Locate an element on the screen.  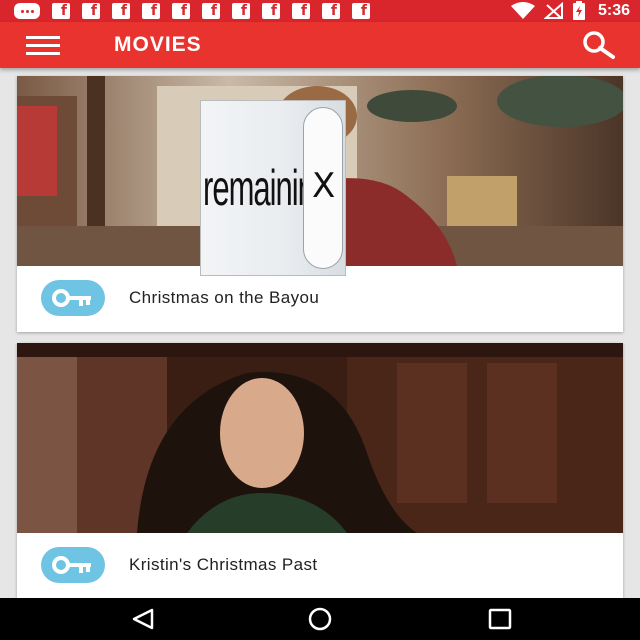
no-signal-icon is located at coordinates (553, 10).